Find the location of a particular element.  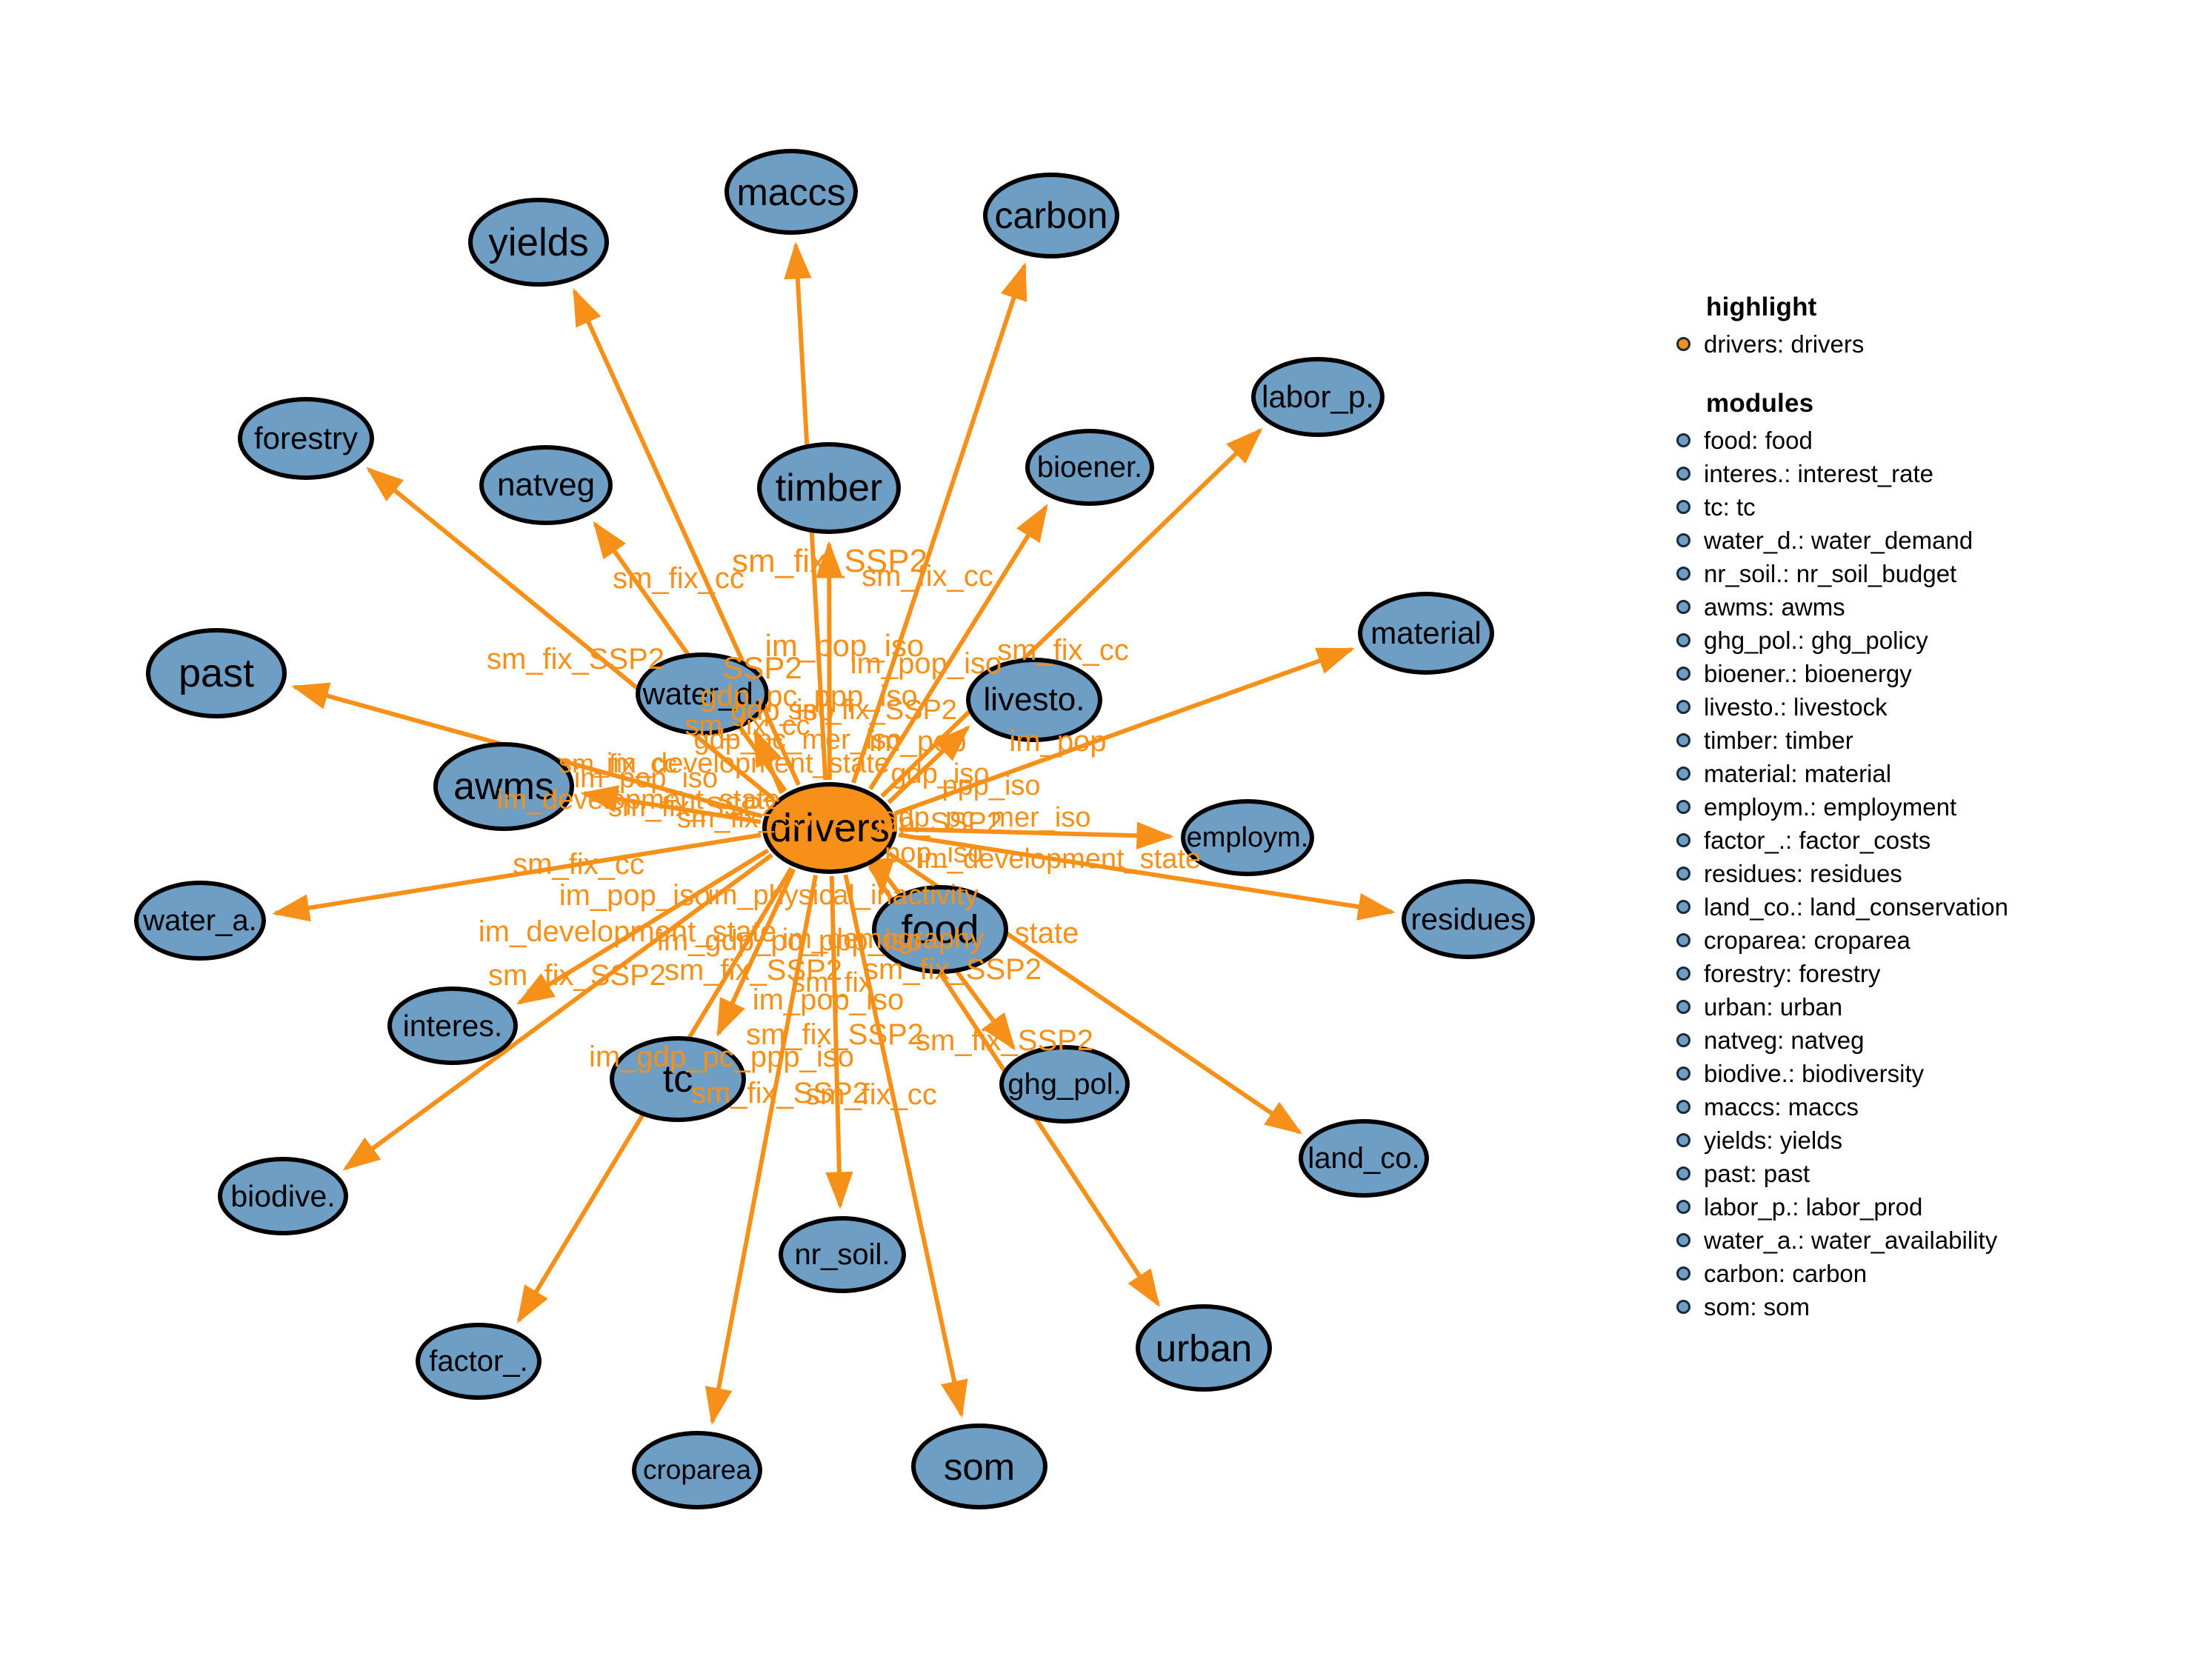

node-label: nr_soil. is located at coordinates (842, 1254).